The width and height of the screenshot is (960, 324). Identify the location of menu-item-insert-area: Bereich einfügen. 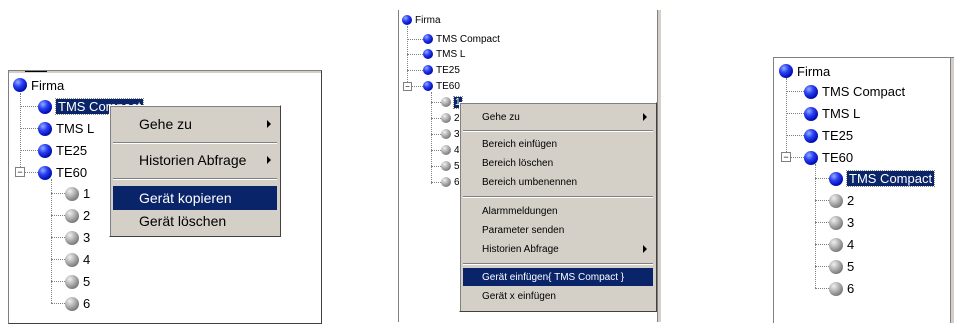
(558, 144).